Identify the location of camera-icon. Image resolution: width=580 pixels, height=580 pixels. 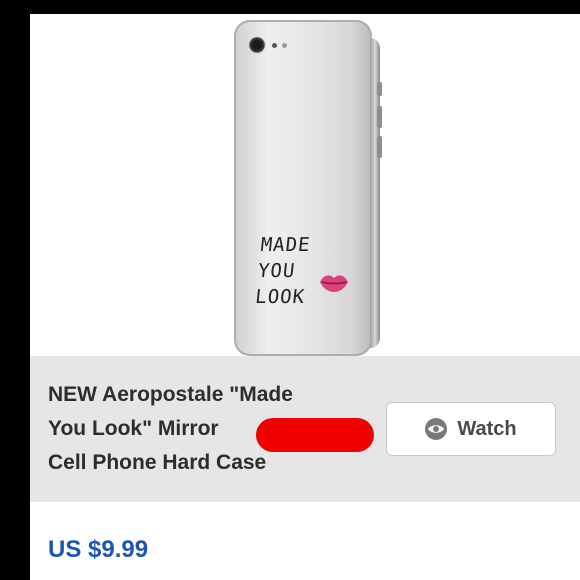
(257, 45).